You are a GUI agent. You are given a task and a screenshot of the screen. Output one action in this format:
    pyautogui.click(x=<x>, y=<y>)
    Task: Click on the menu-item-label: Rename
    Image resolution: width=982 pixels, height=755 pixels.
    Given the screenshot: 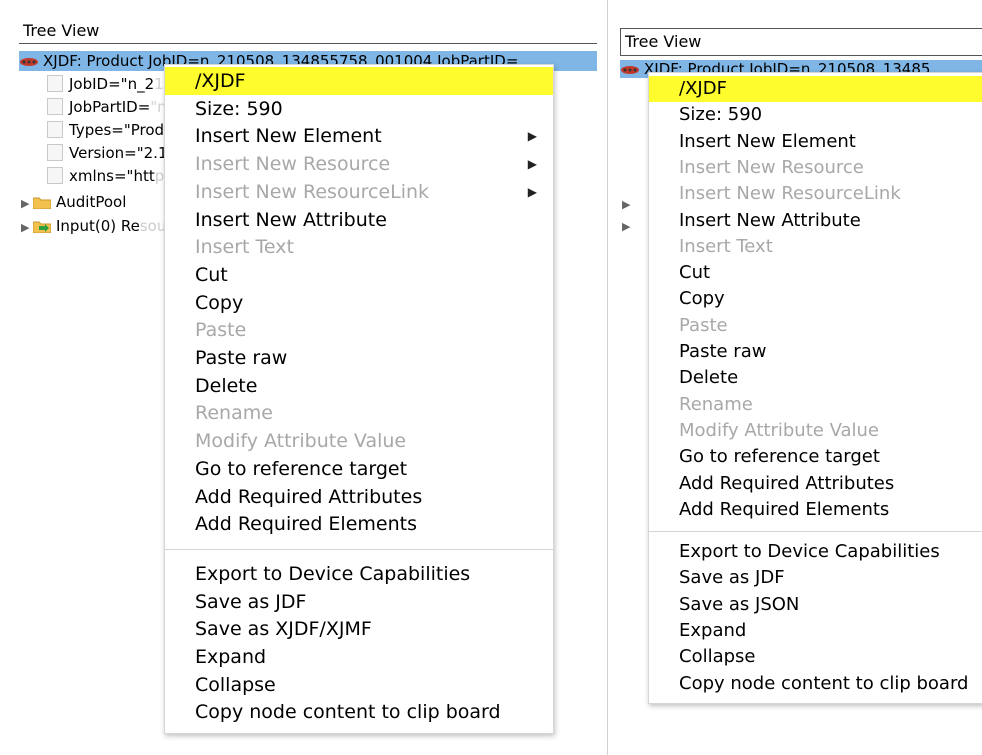 What is the action you would take?
    pyautogui.click(x=716, y=404)
    